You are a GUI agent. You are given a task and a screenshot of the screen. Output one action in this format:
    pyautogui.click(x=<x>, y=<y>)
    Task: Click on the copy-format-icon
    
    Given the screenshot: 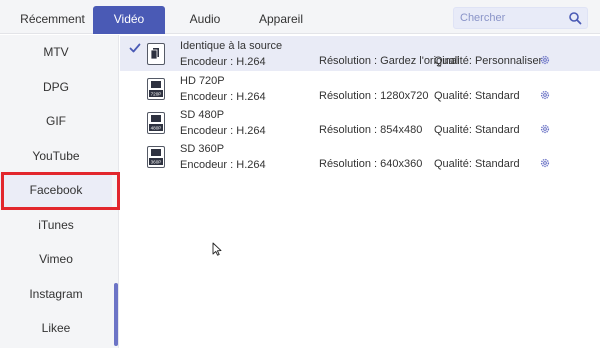 What is the action you would take?
    pyautogui.click(x=156, y=54)
    